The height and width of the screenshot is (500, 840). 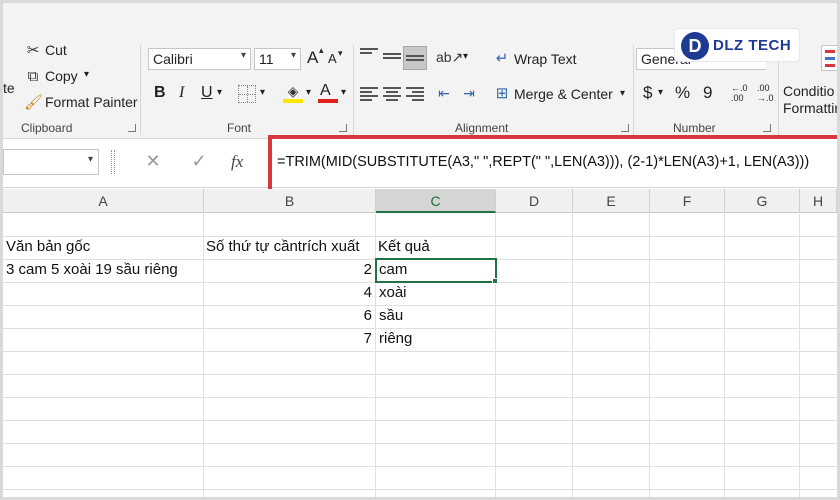 What do you see at coordinates (34, 102) in the screenshot?
I see `paintbrush-icon: 🖌` at bounding box center [34, 102].